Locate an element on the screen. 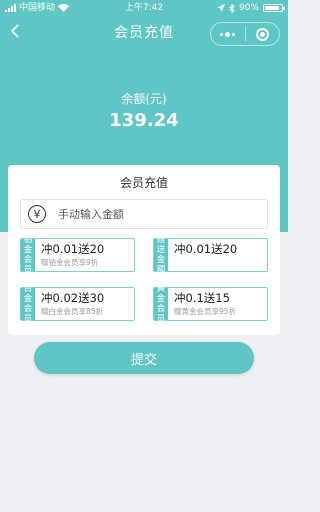 The width and height of the screenshot is (320, 512). battery-icon is located at coordinates (274, 8).